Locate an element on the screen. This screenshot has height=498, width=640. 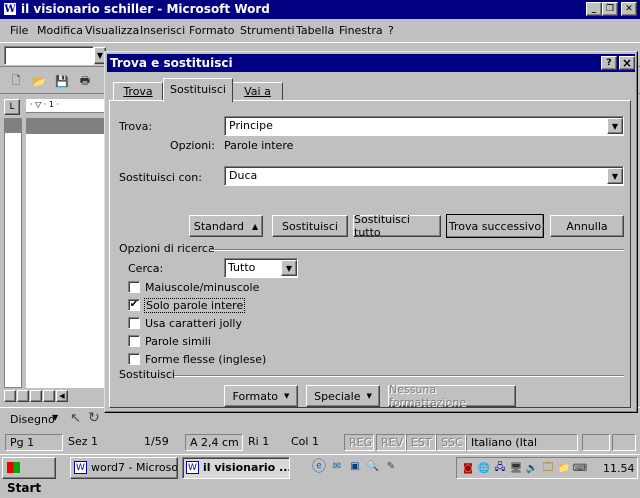
status-ovr: SSC is located at coordinates (451, 442).